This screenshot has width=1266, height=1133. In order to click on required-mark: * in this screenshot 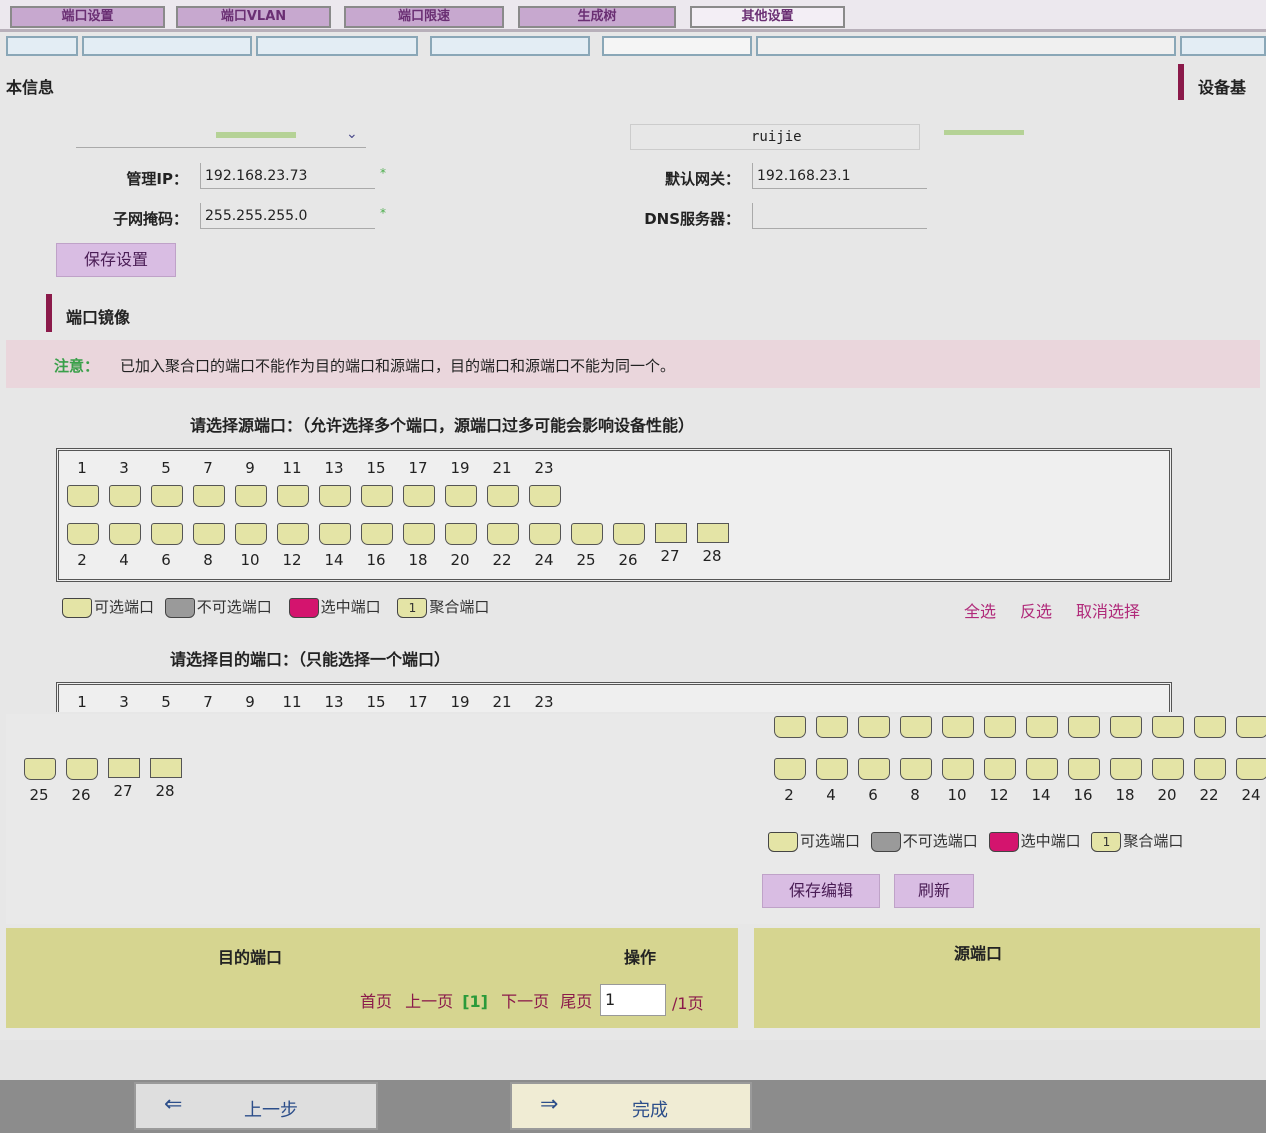, I will do `click(383, 173)`.